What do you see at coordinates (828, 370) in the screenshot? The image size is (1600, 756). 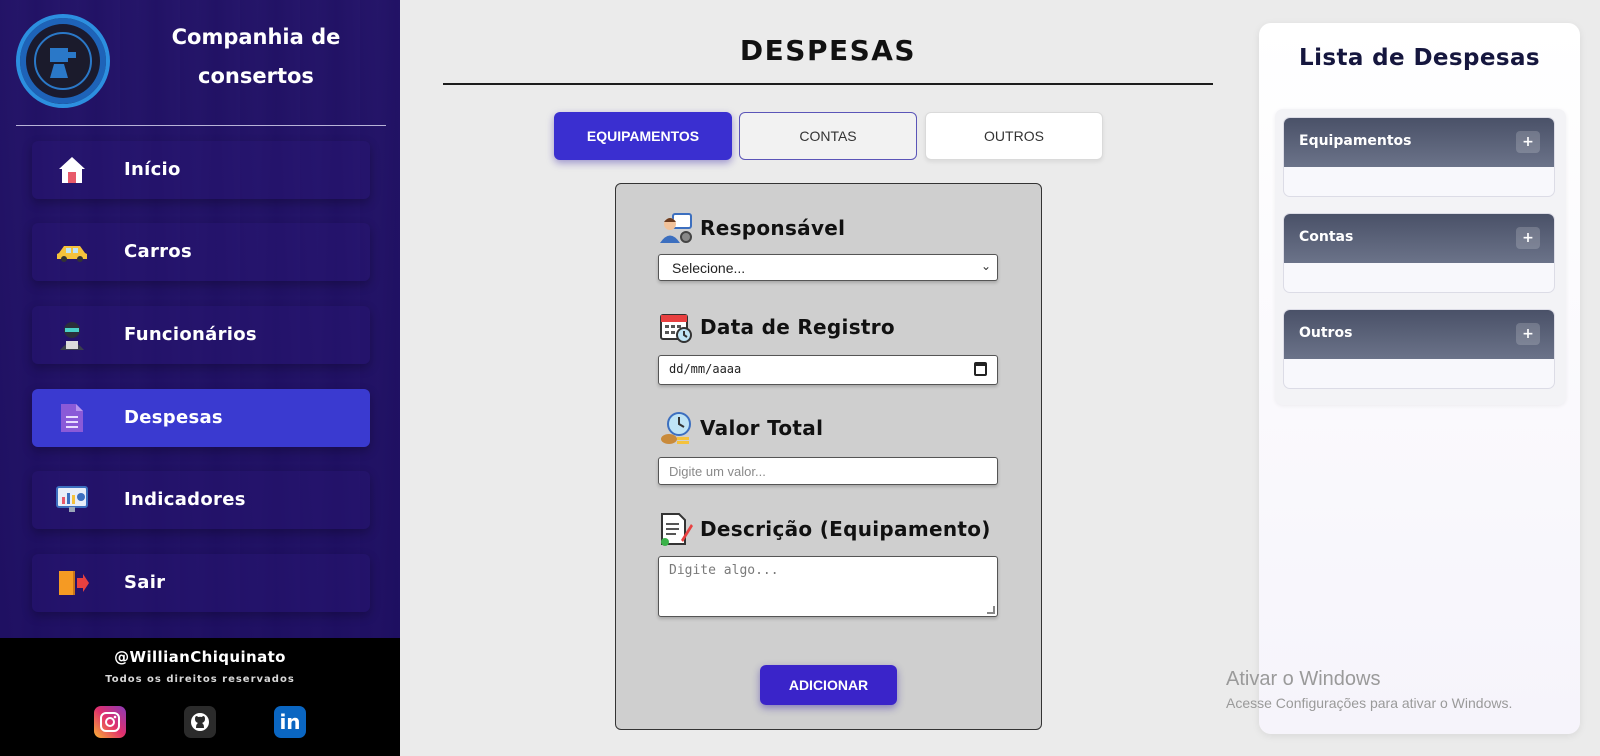 I see `date-input: dd/mm/aaaa` at bounding box center [828, 370].